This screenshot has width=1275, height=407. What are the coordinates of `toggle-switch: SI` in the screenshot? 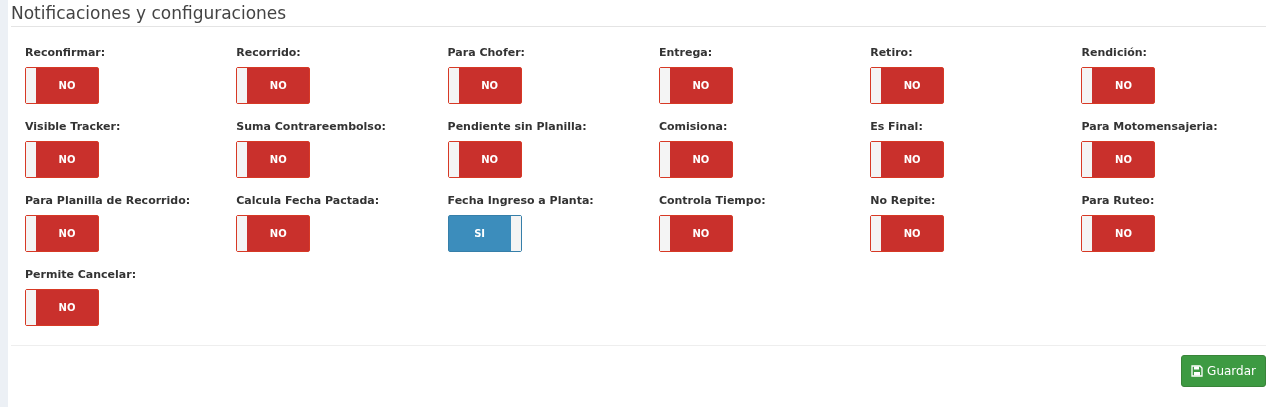 It's located at (484, 233).